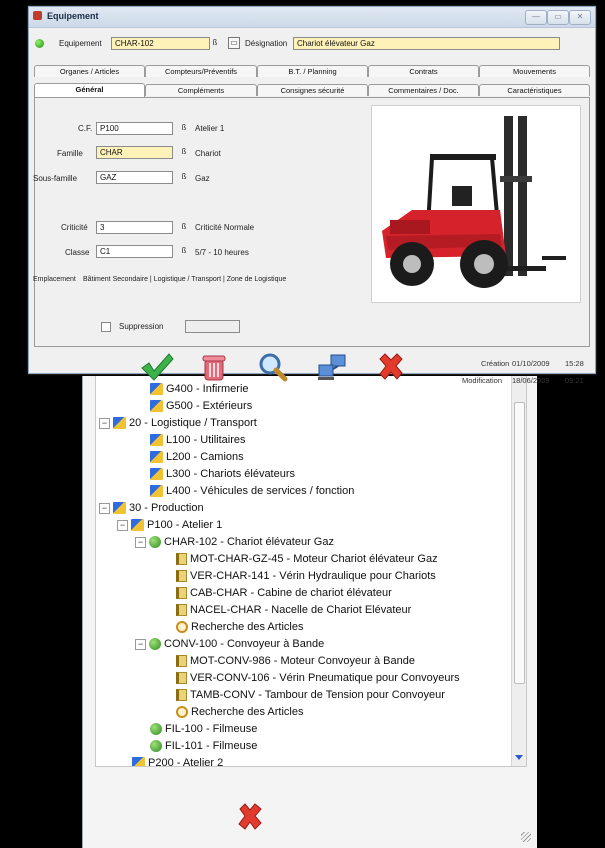  Describe the element at coordinates (247, 627) in the screenshot. I see `tree-item-label: Recherche des Articles` at that location.